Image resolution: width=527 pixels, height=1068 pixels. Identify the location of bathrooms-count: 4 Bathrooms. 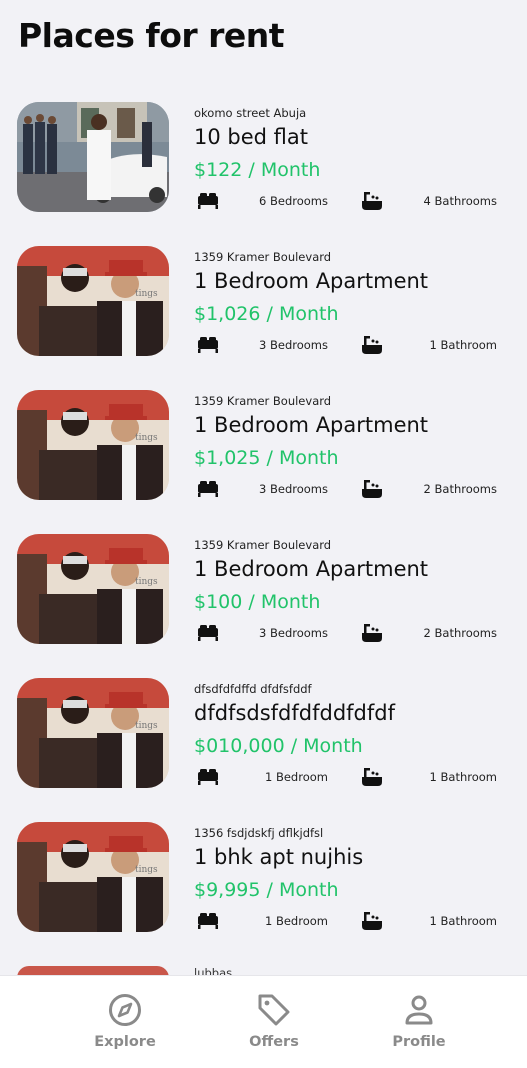
(460, 201).